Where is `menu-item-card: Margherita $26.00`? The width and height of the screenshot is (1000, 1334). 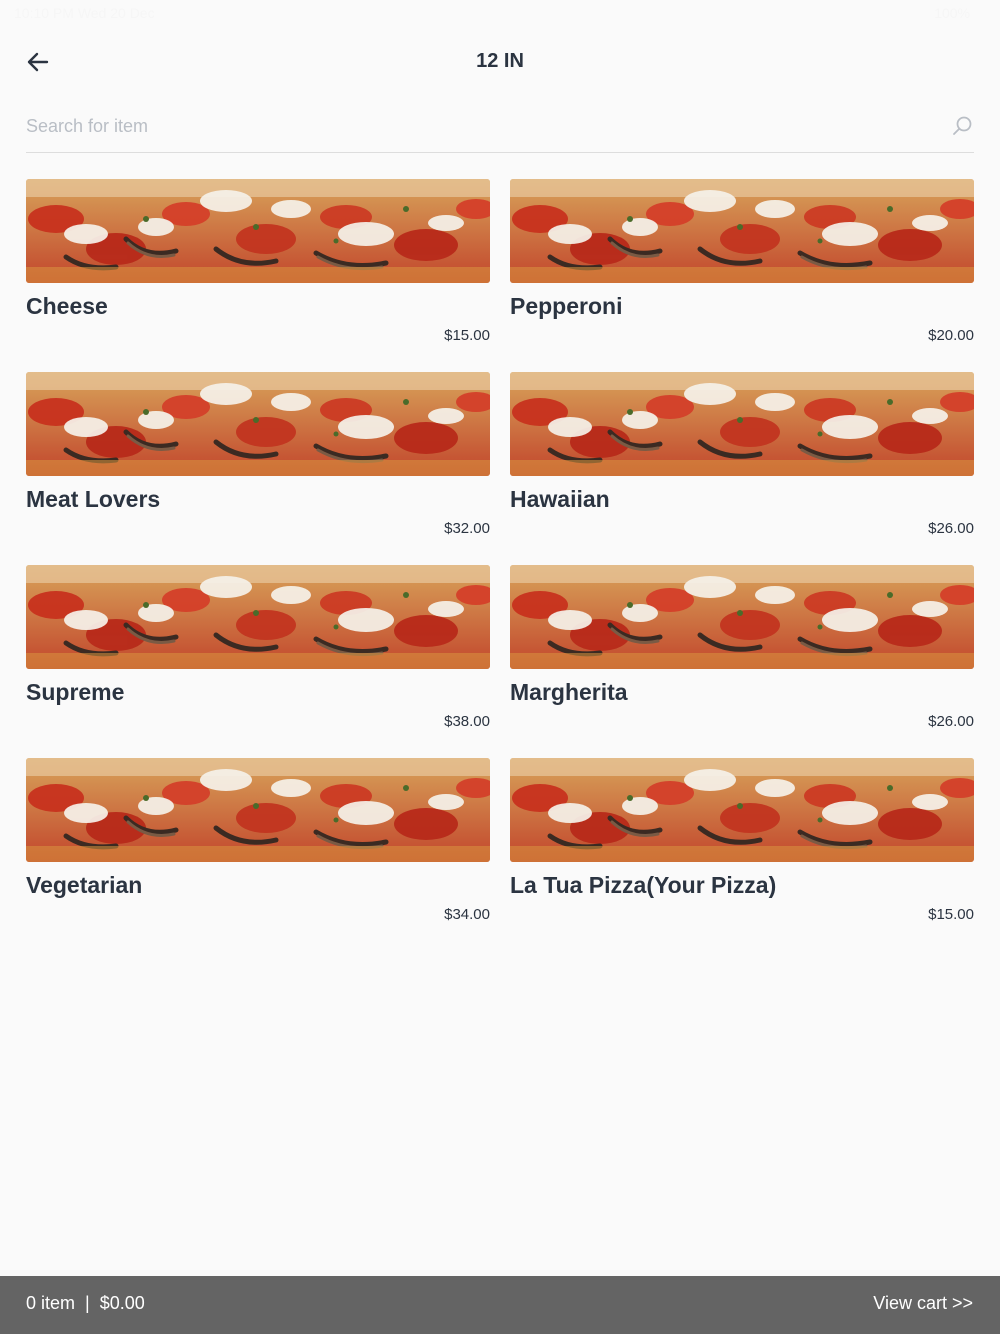
menu-item-card: Margherita $26.00 is located at coordinates (742, 661).